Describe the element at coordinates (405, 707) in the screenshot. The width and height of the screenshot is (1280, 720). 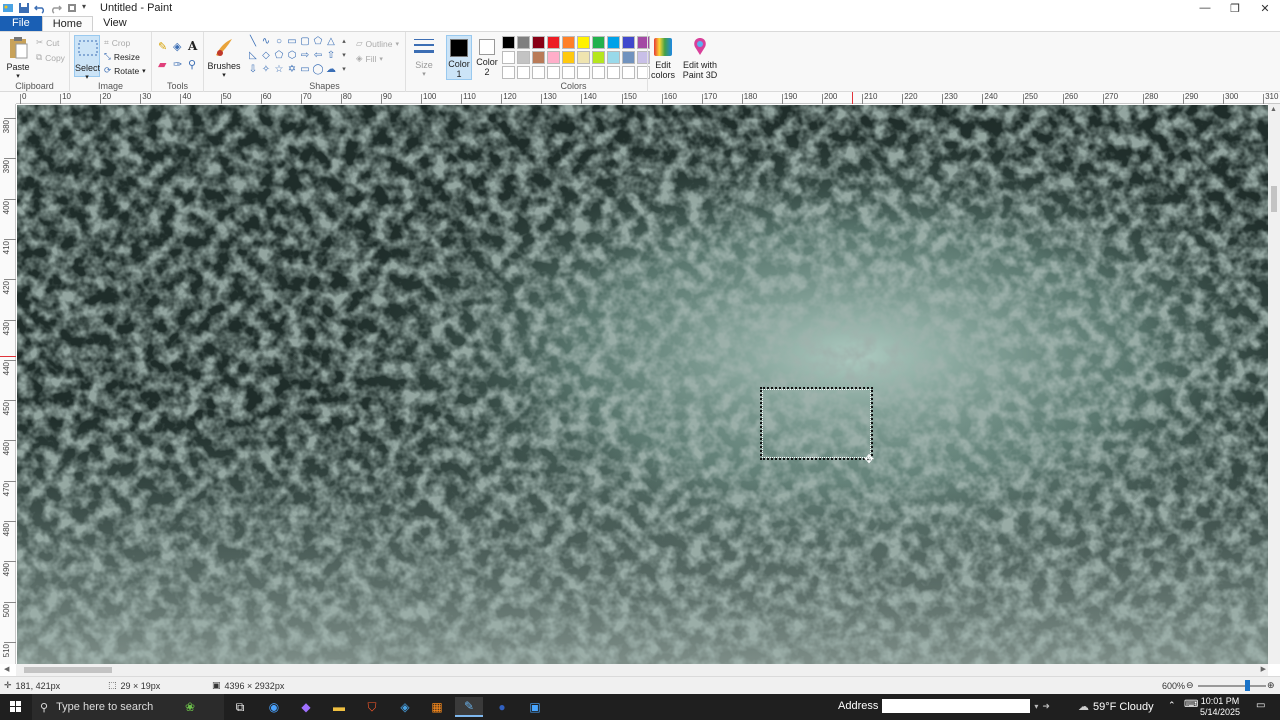
I see `app-diamond-icon: ◈` at that location.